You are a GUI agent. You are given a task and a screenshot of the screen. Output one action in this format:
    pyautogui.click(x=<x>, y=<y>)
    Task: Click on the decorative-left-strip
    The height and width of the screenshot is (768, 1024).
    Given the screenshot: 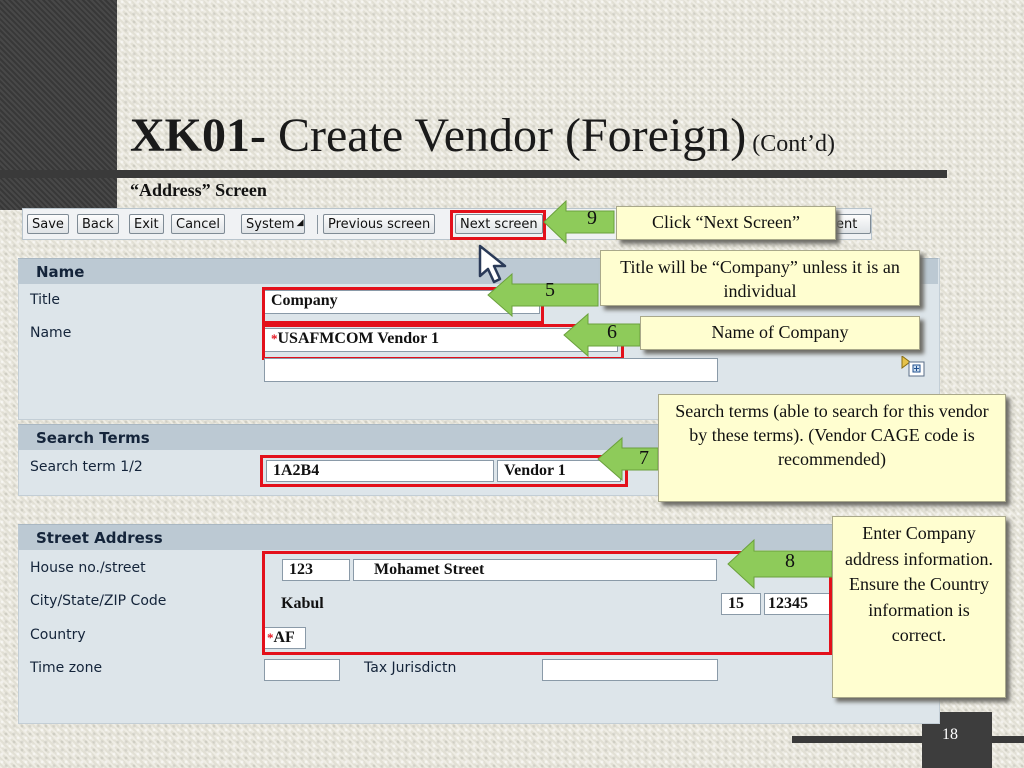 What is the action you would take?
    pyautogui.click(x=58, y=105)
    